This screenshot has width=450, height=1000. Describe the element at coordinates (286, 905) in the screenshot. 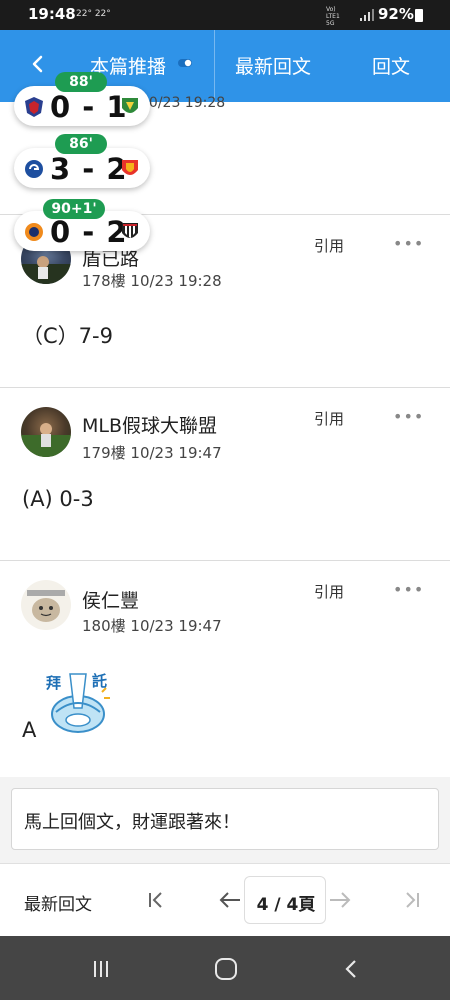

I see `page-indicator: 4 / 4頁` at that location.